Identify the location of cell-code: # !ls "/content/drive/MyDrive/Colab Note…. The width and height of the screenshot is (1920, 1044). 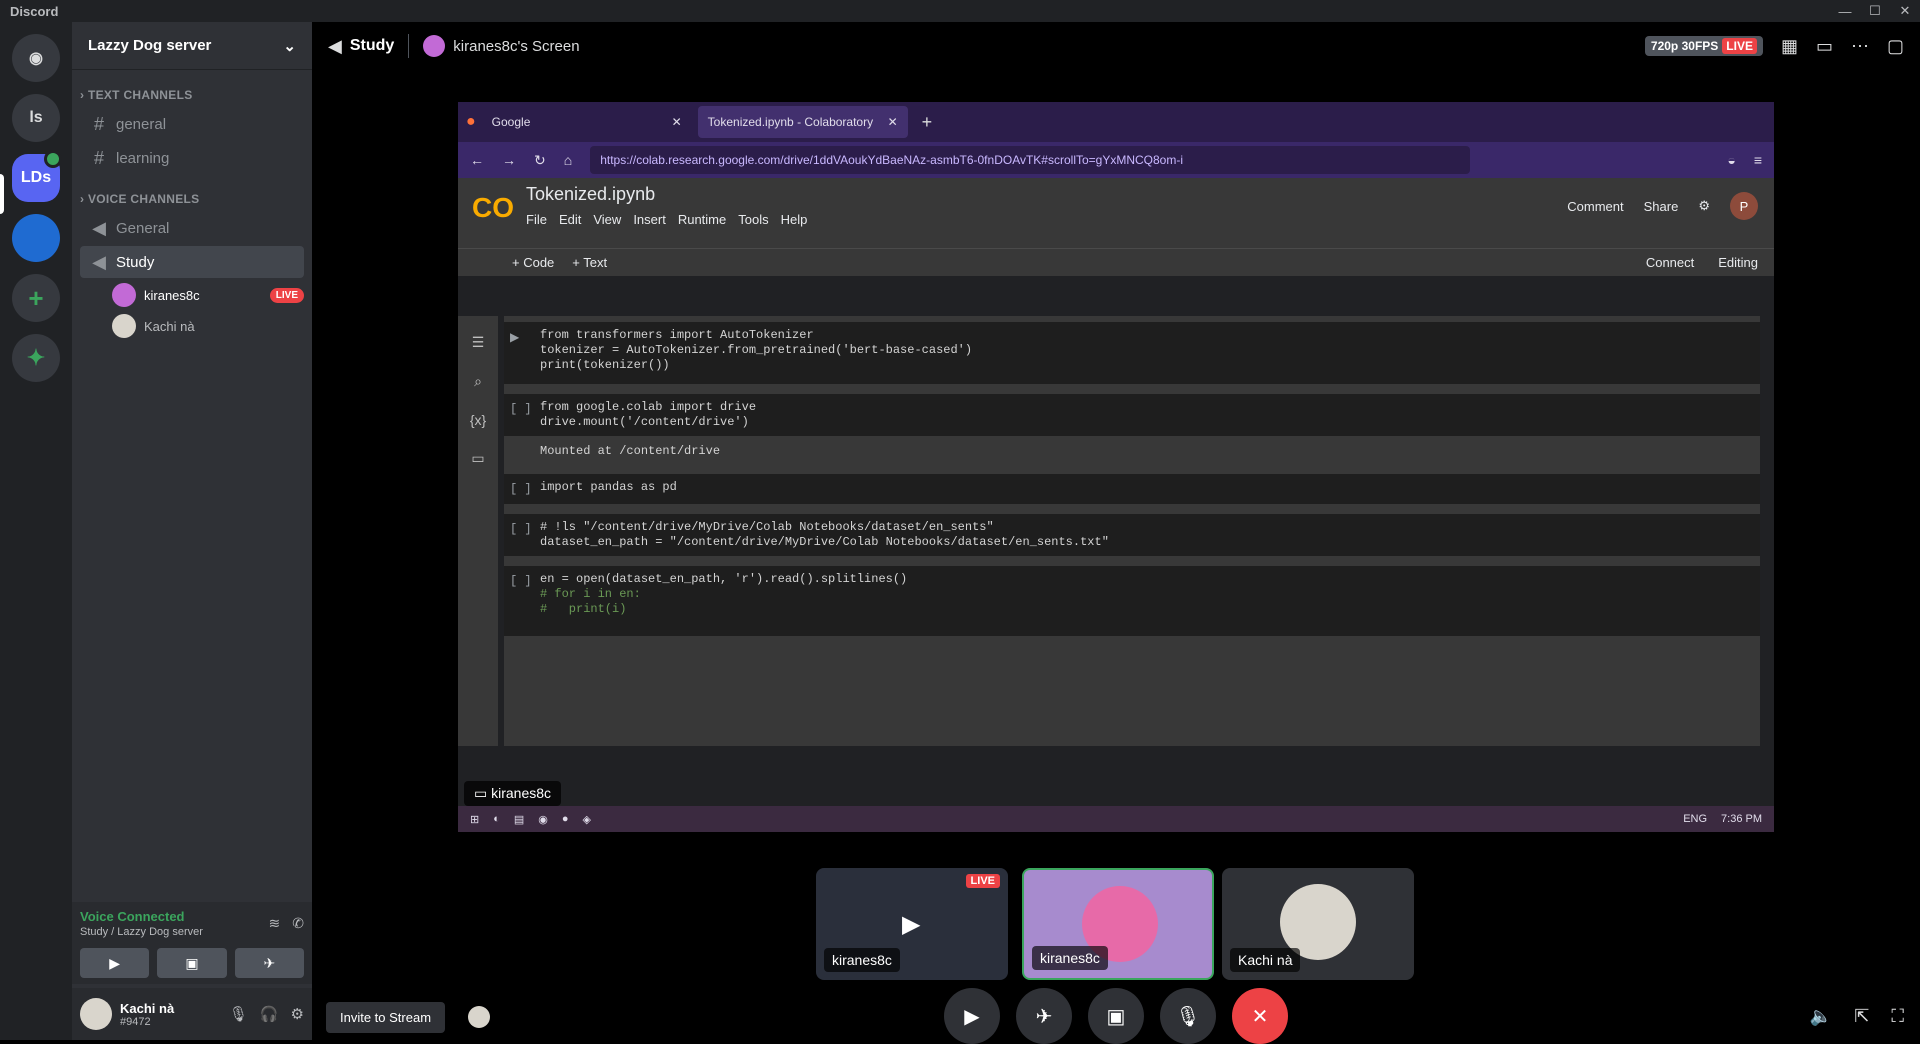
(824, 535).